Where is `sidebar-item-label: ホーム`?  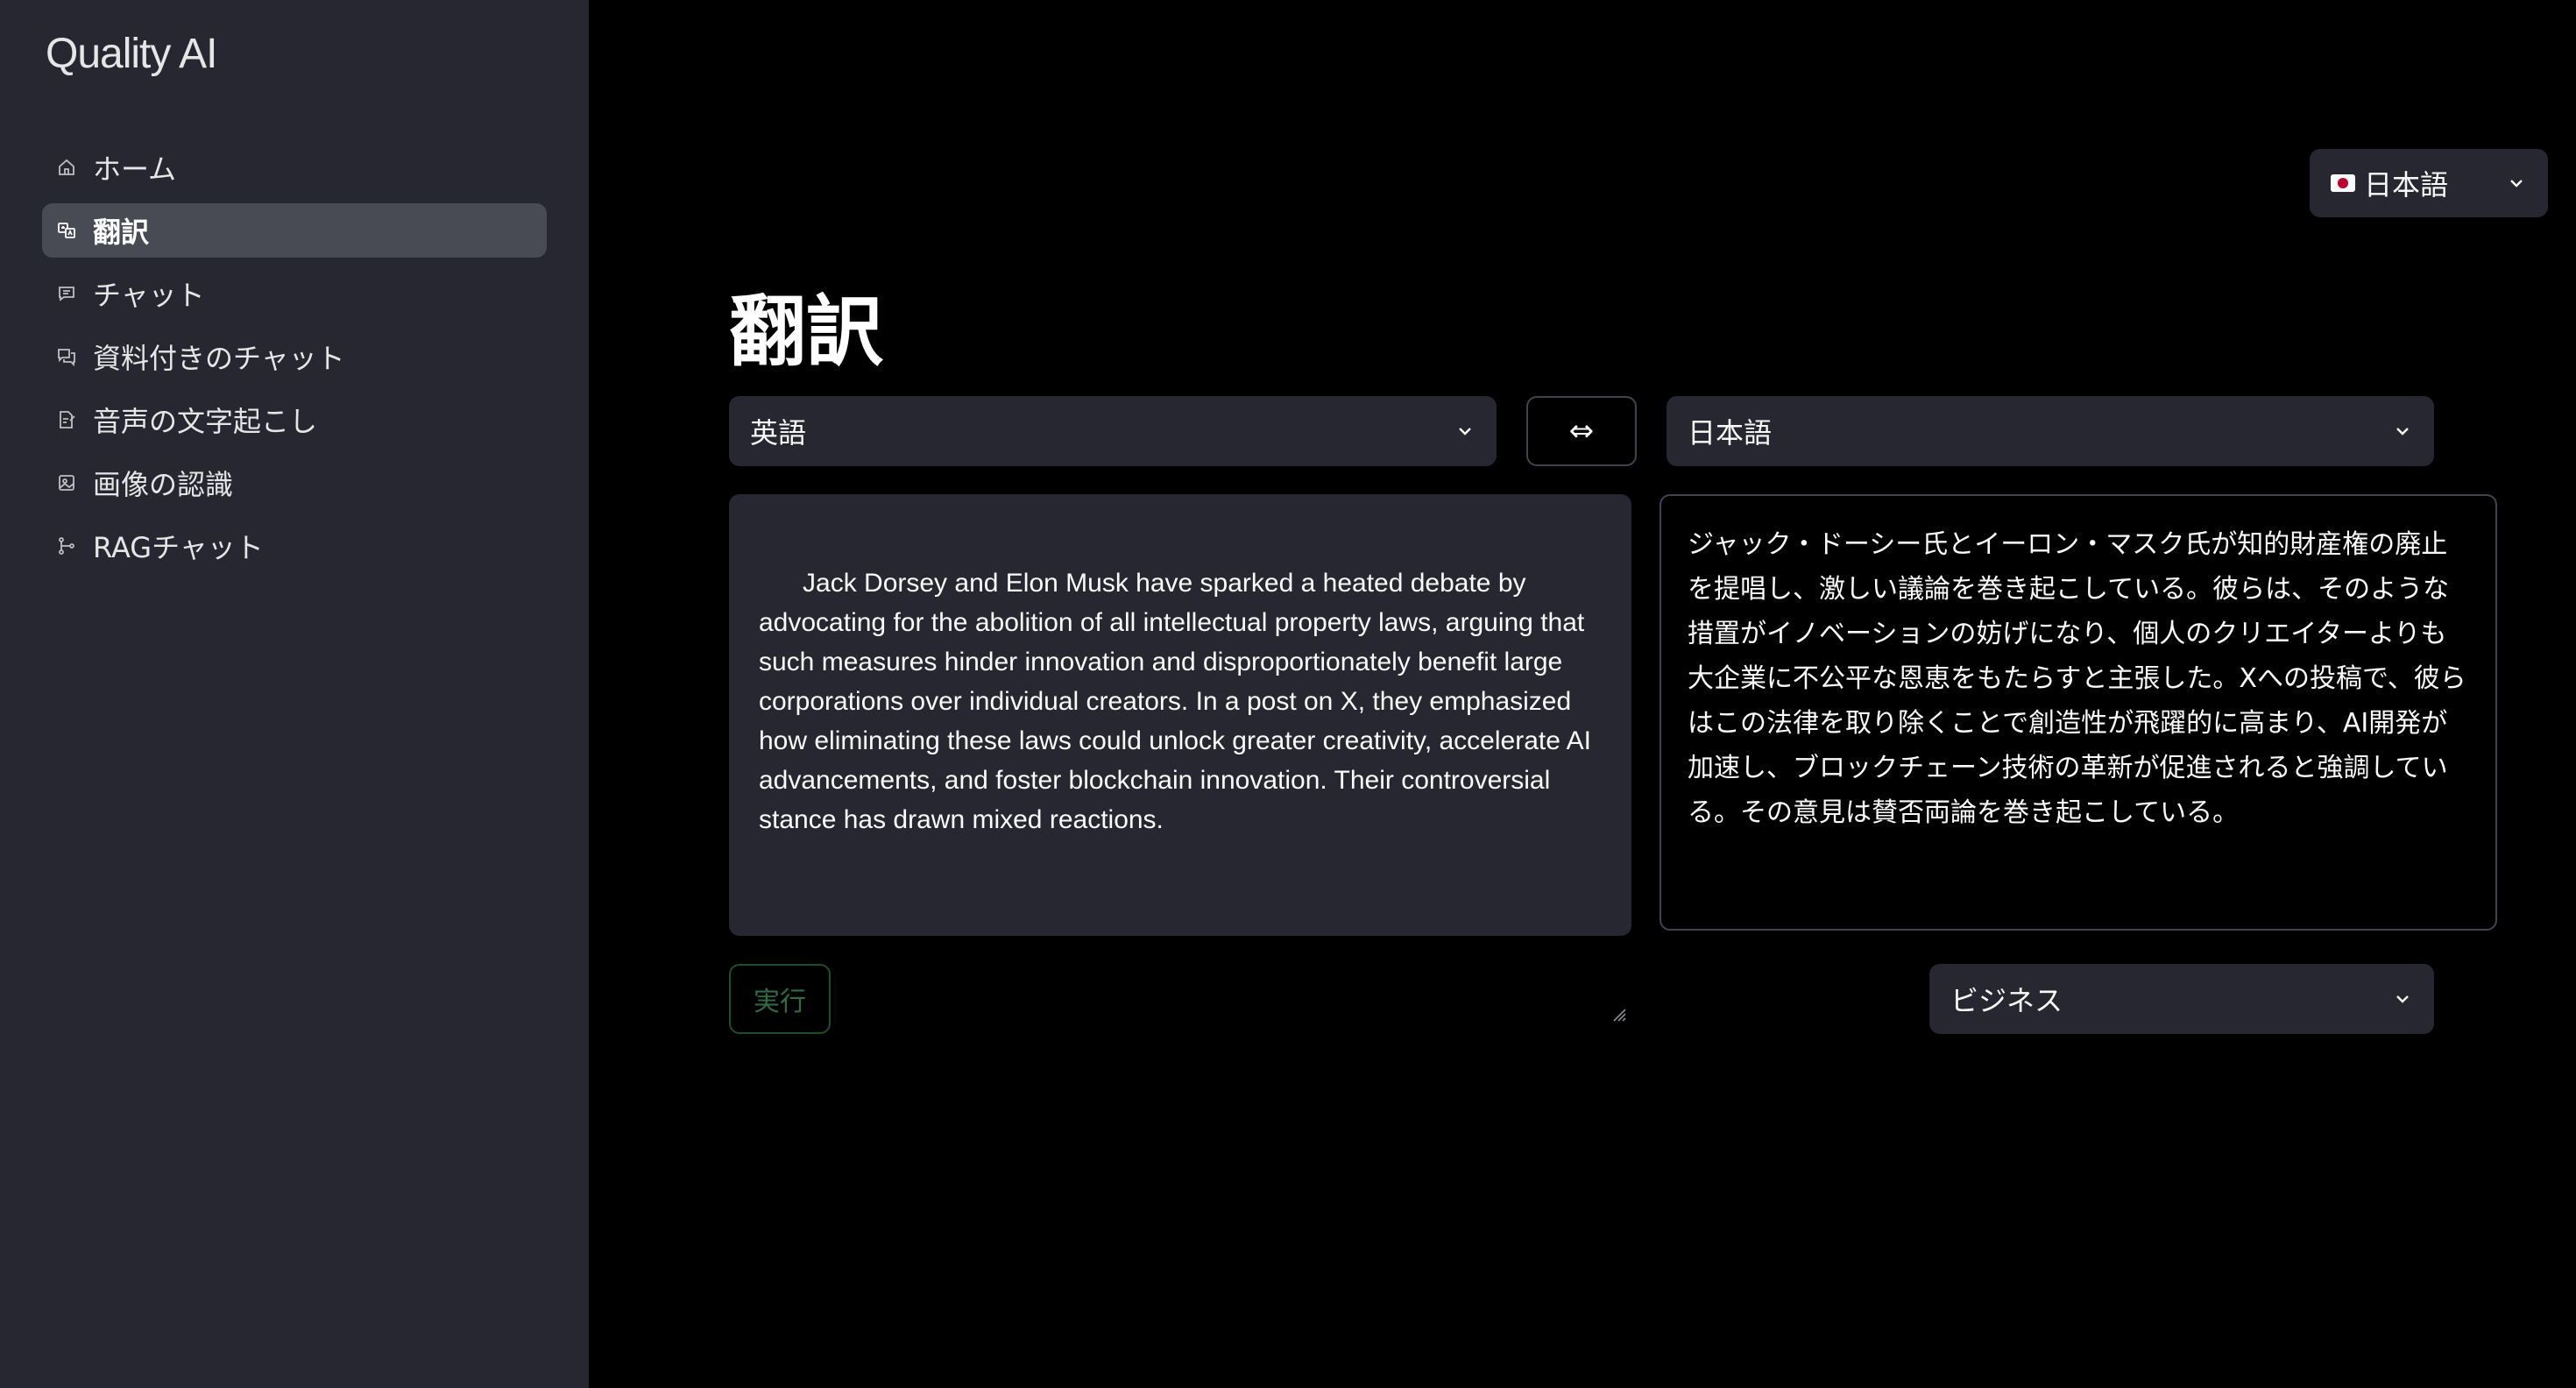
sidebar-item-label: ホーム is located at coordinates (135, 169).